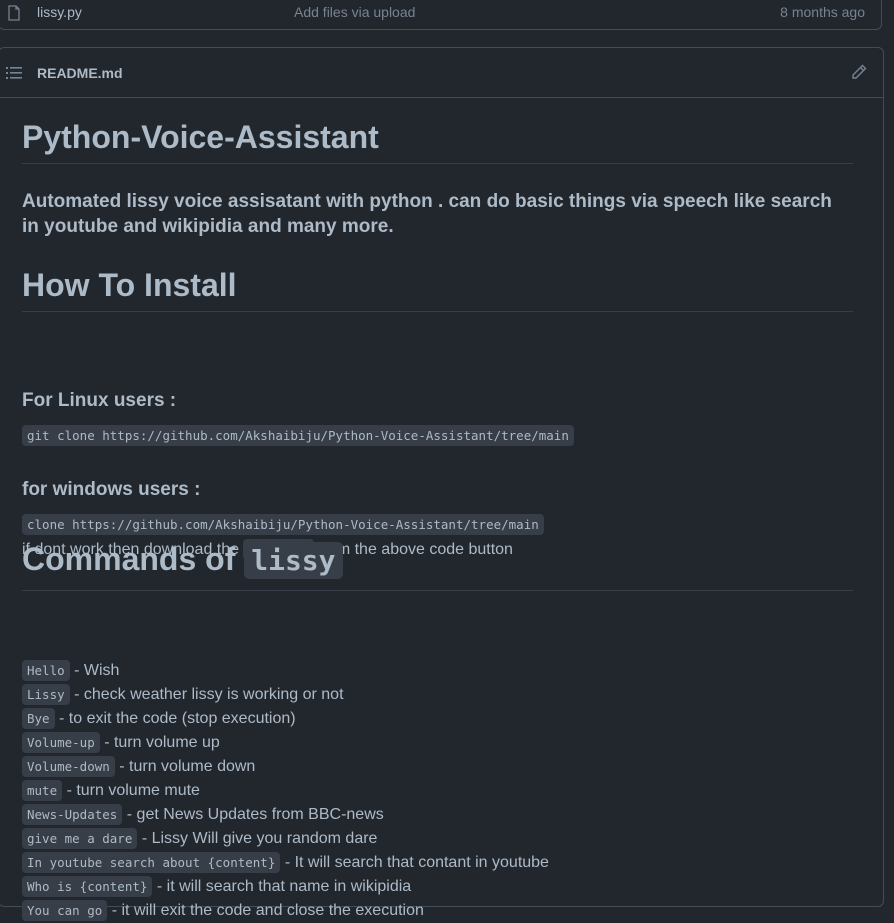  Describe the element at coordinates (255, 814) in the screenshot. I see `command-desc: - get News Updates from BBC-news` at that location.